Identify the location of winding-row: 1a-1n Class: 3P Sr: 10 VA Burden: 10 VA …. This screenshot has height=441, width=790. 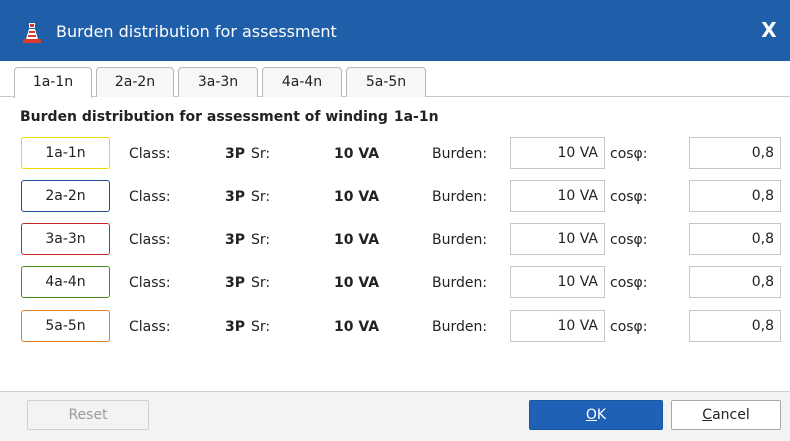
(395, 154).